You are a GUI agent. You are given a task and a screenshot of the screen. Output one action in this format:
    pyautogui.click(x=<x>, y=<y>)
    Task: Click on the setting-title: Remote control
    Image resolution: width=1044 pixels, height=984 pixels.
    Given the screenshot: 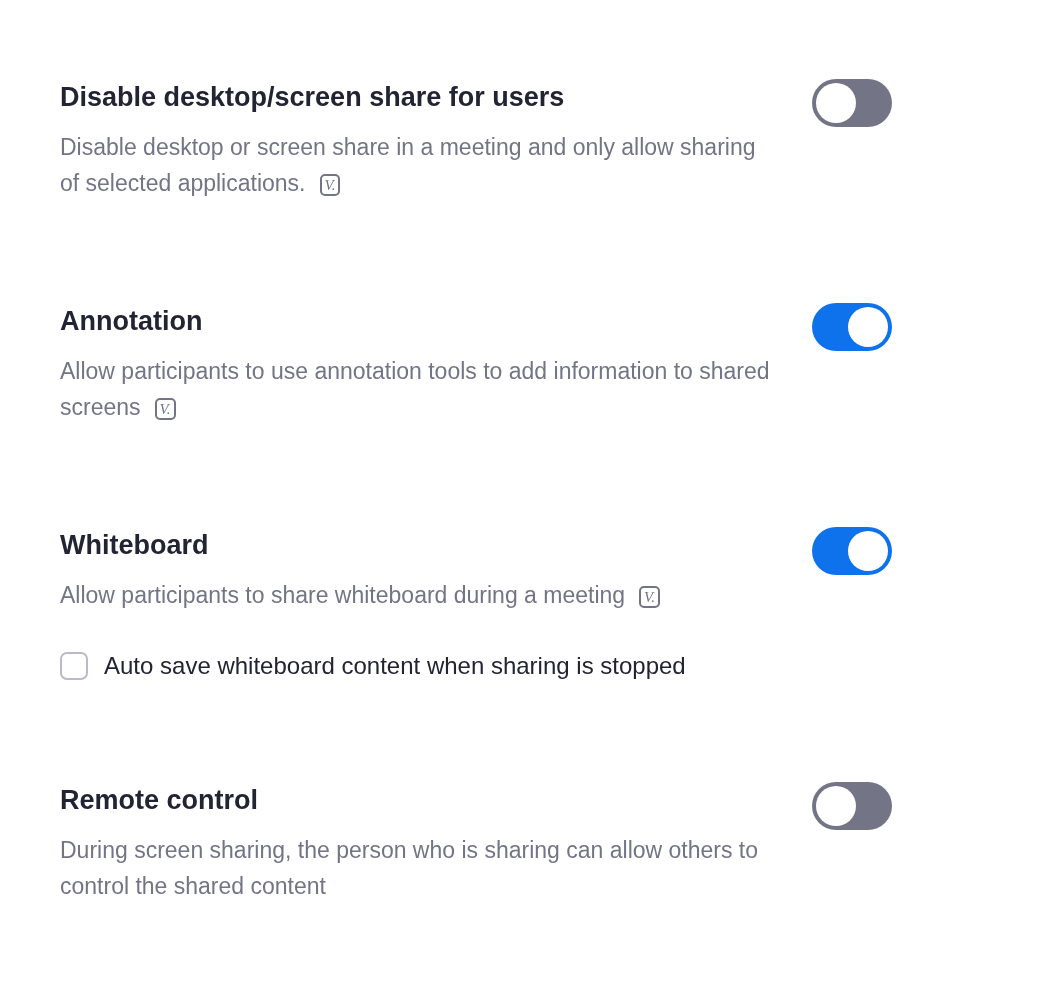 What is the action you would take?
    pyautogui.click(x=160, y=800)
    